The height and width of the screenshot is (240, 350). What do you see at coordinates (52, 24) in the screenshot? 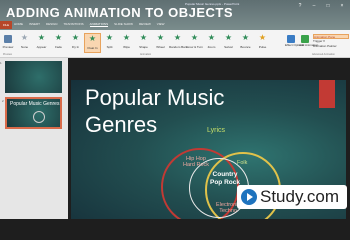
I see `tab-design: DESIGN` at bounding box center [52, 24].